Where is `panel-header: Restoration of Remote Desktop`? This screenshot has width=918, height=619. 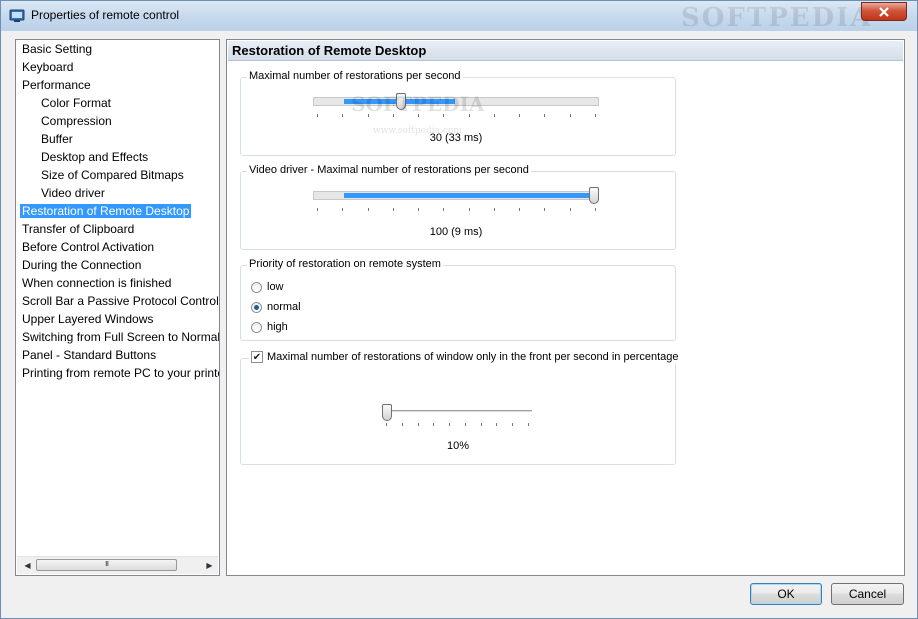
panel-header: Restoration of Remote Desktop is located at coordinates (565, 51).